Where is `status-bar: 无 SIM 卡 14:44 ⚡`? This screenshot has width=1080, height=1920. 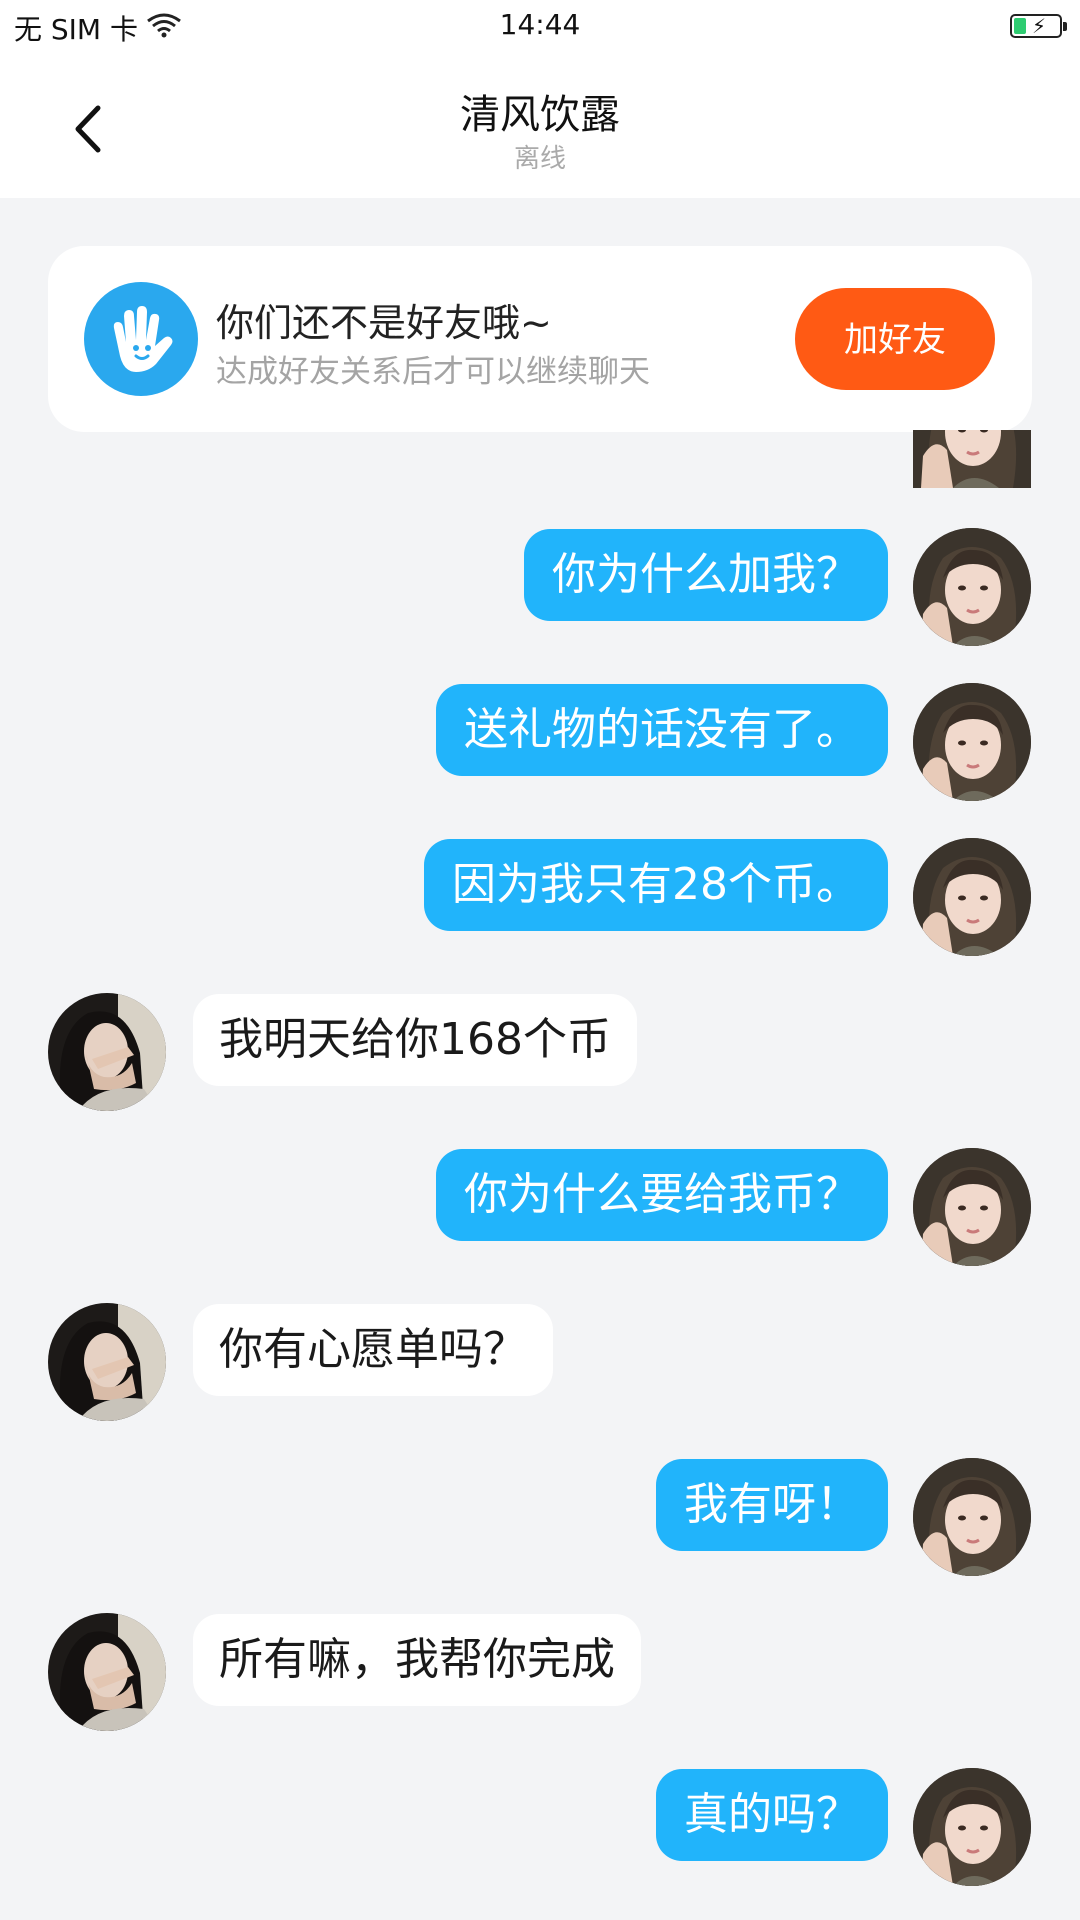
status-bar: 无 SIM 卡 14:44 ⚡ is located at coordinates (540, 26).